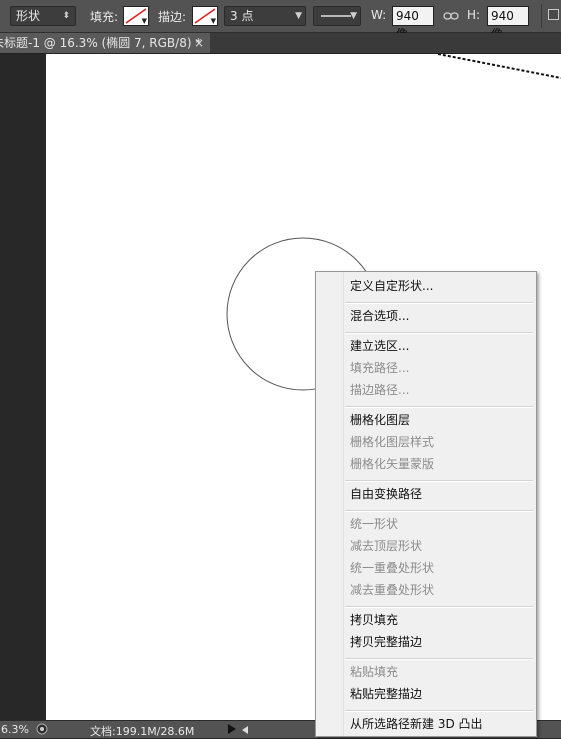  Describe the element at coordinates (413, 23) in the screenshot. I see `width-input: 940 像` at that location.